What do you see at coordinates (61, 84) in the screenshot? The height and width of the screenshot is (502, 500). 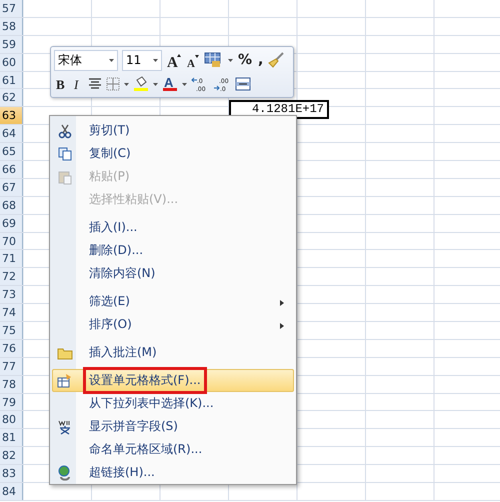 I see `bold-icon: B` at bounding box center [61, 84].